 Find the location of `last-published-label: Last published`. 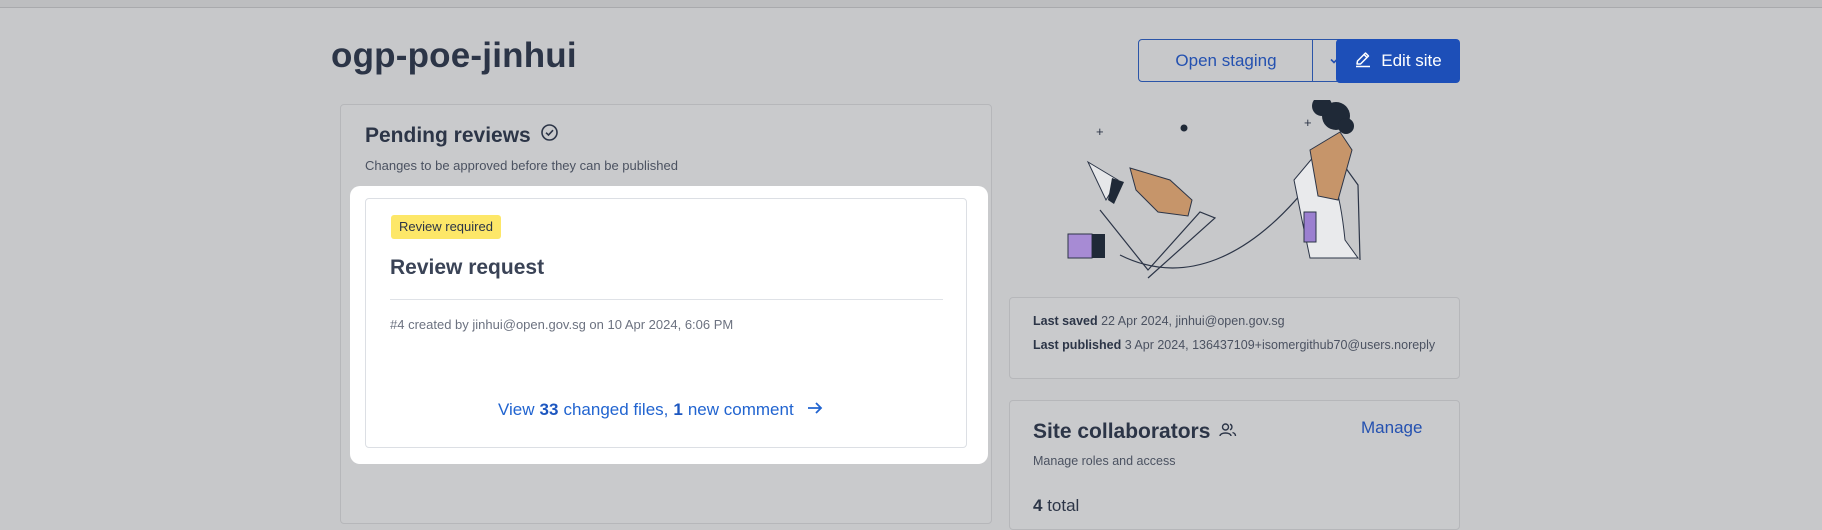

last-published-label: Last published is located at coordinates (1077, 345).